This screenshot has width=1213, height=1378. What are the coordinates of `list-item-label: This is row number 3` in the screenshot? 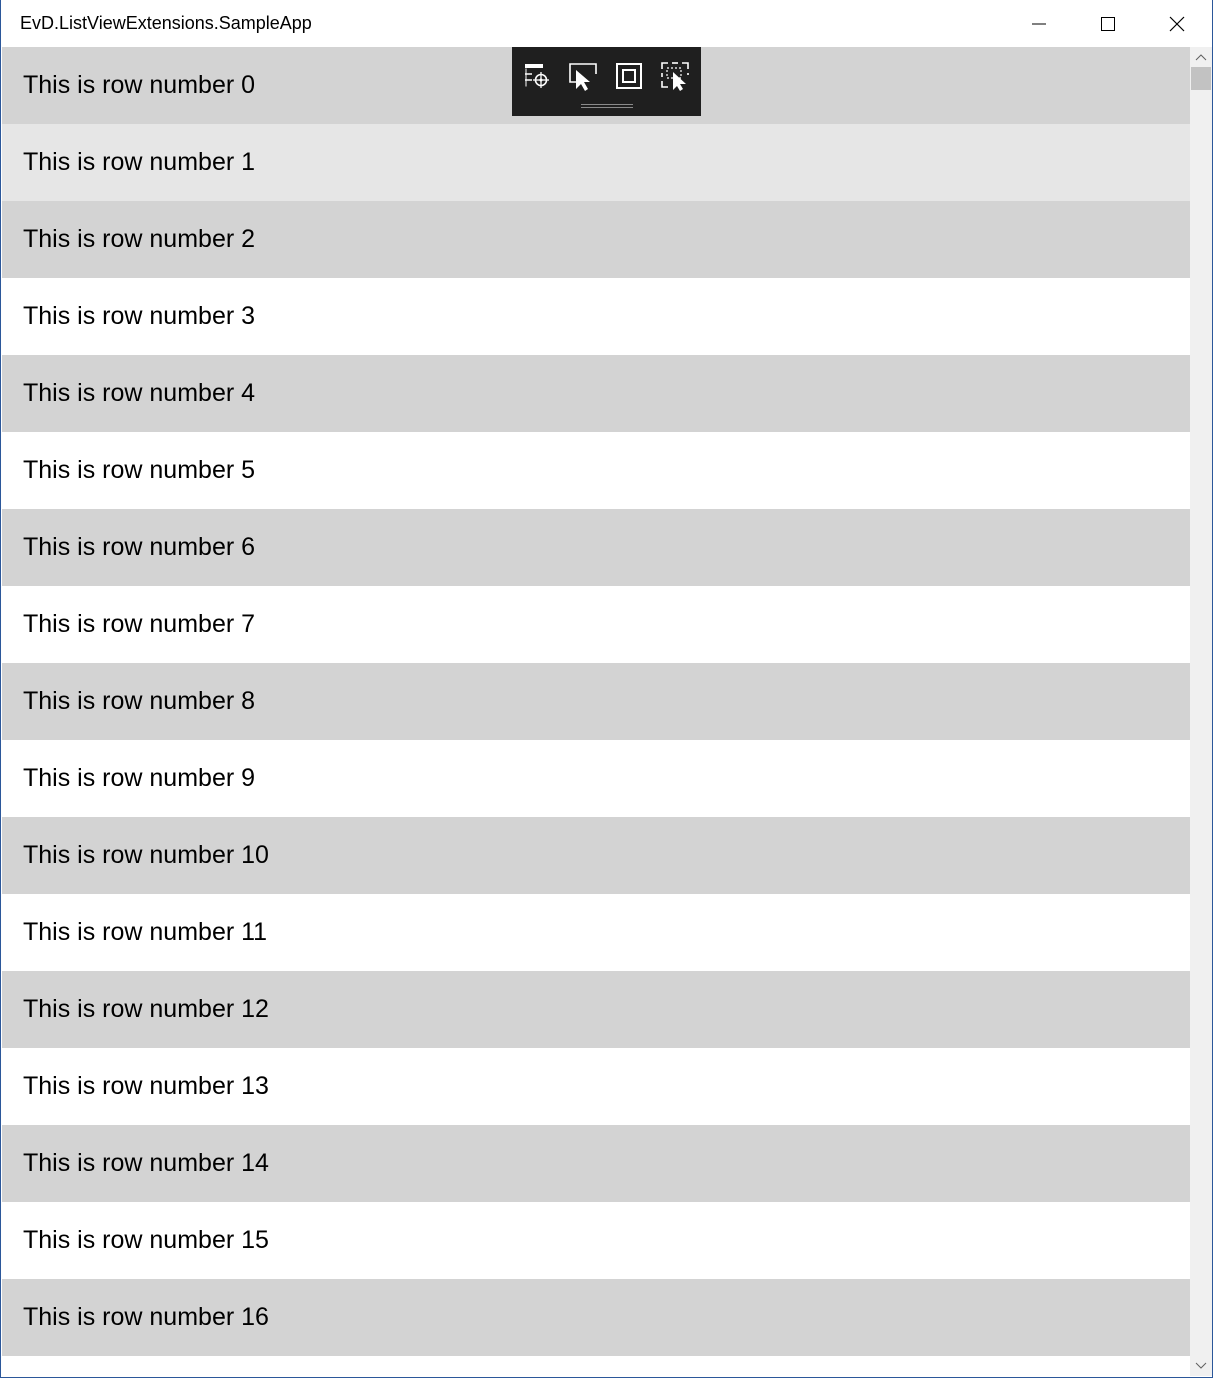 It's located at (139, 316).